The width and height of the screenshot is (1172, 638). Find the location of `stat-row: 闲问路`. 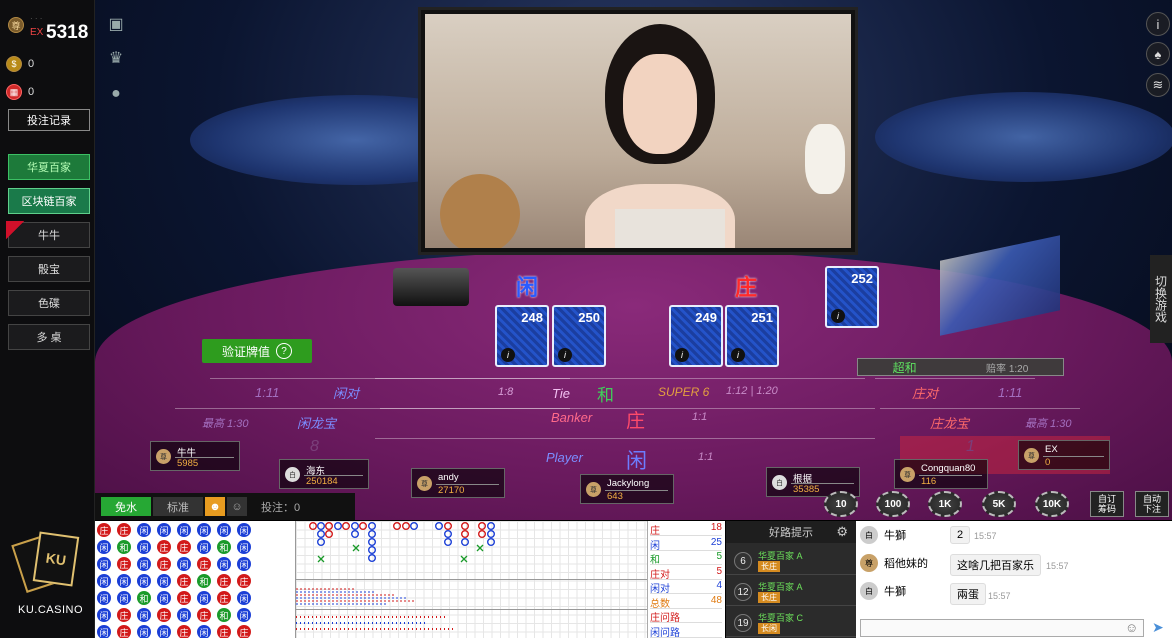

stat-row: 闲问路 is located at coordinates (686, 631).